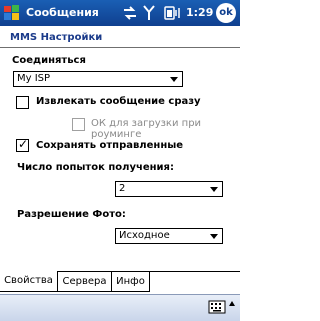 The width and height of the screenshot is (320, 321). I want to click on connect-label: Соединяться, so click(49, 60).